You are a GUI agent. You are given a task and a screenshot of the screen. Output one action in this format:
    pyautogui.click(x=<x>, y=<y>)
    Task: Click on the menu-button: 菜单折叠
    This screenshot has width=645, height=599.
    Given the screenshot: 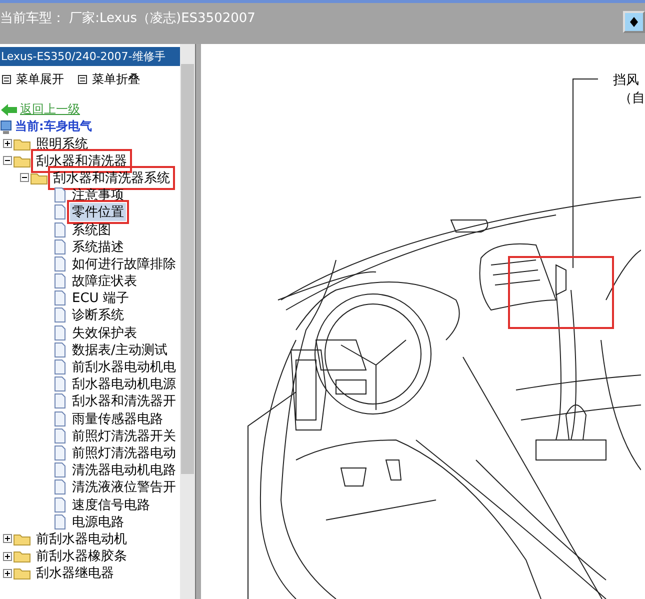 What is the action you would take?
    pyautogui.click(x=109, y=79)
    